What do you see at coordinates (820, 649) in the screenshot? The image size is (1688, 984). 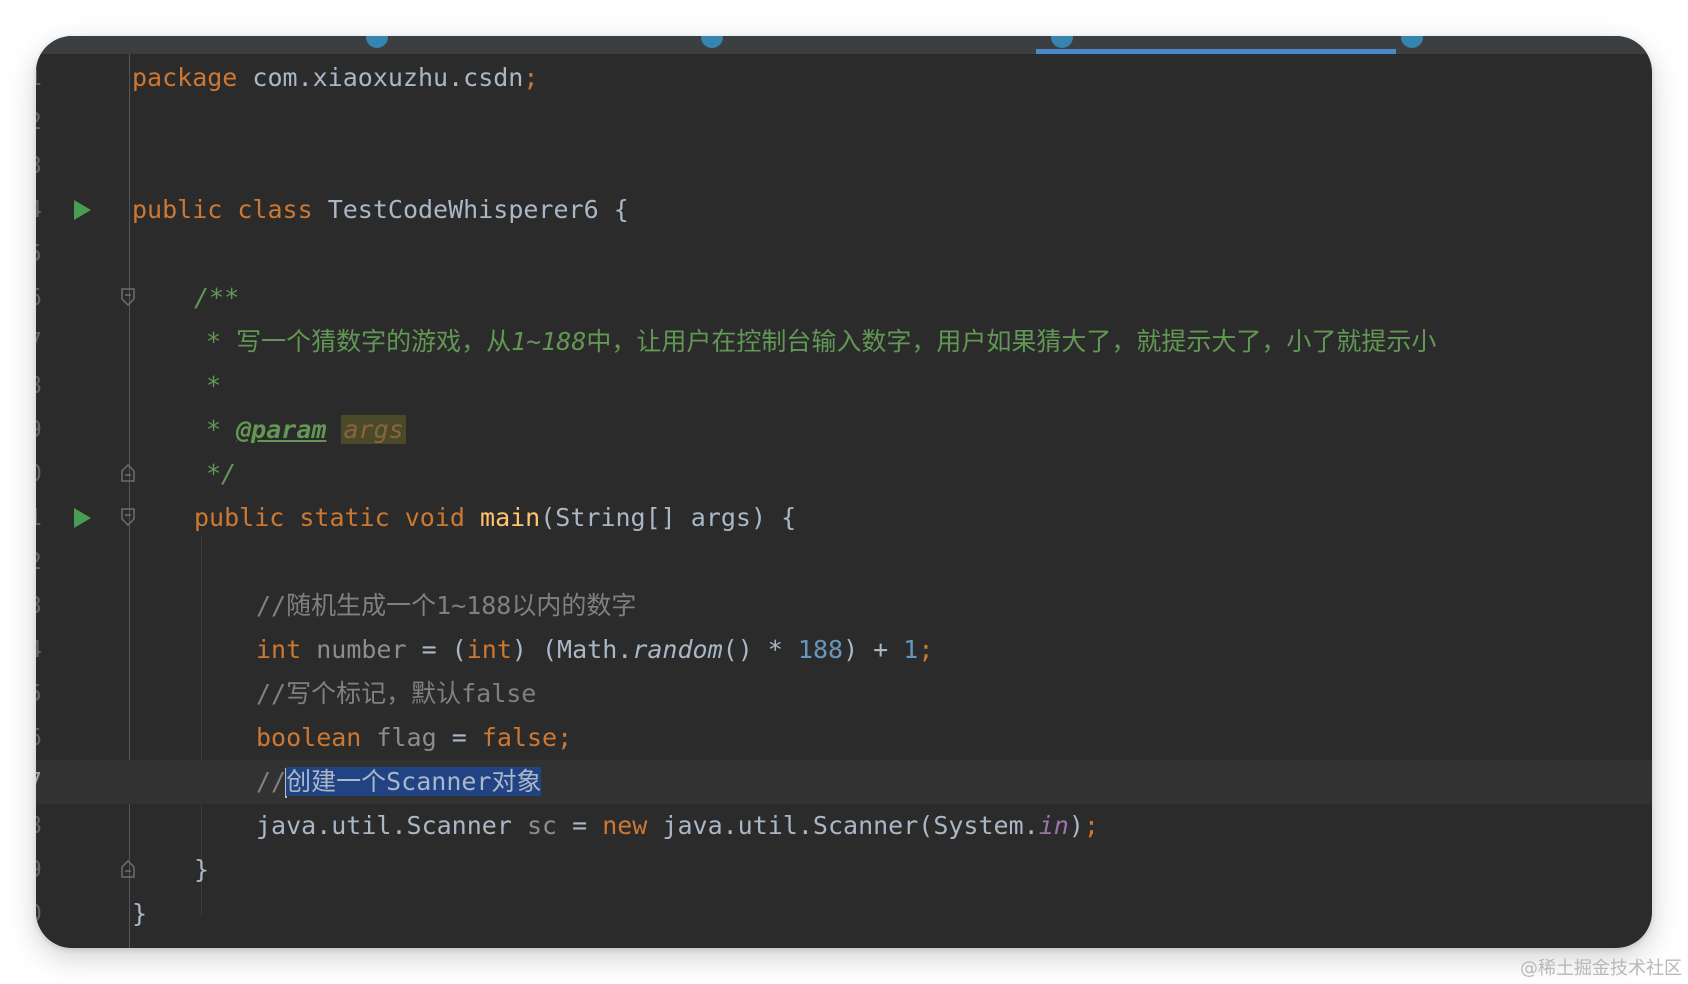 I see `number-literal: 188` at bounding box center [820, 649].